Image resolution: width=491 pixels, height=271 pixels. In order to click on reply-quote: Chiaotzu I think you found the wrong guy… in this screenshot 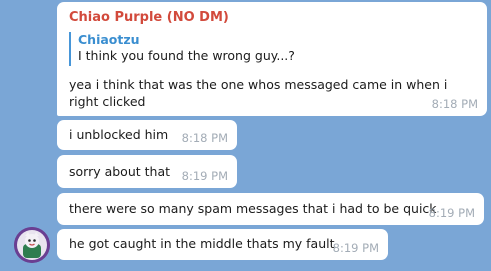, I will do `click(219, 49)`.